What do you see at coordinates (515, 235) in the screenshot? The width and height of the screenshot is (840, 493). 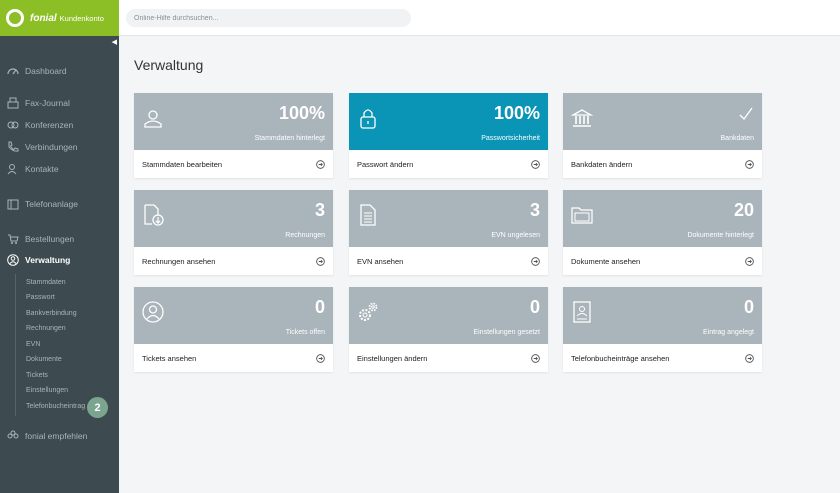 I see `card-caption: EVN ungelesen` at bounding box center [515, 235].